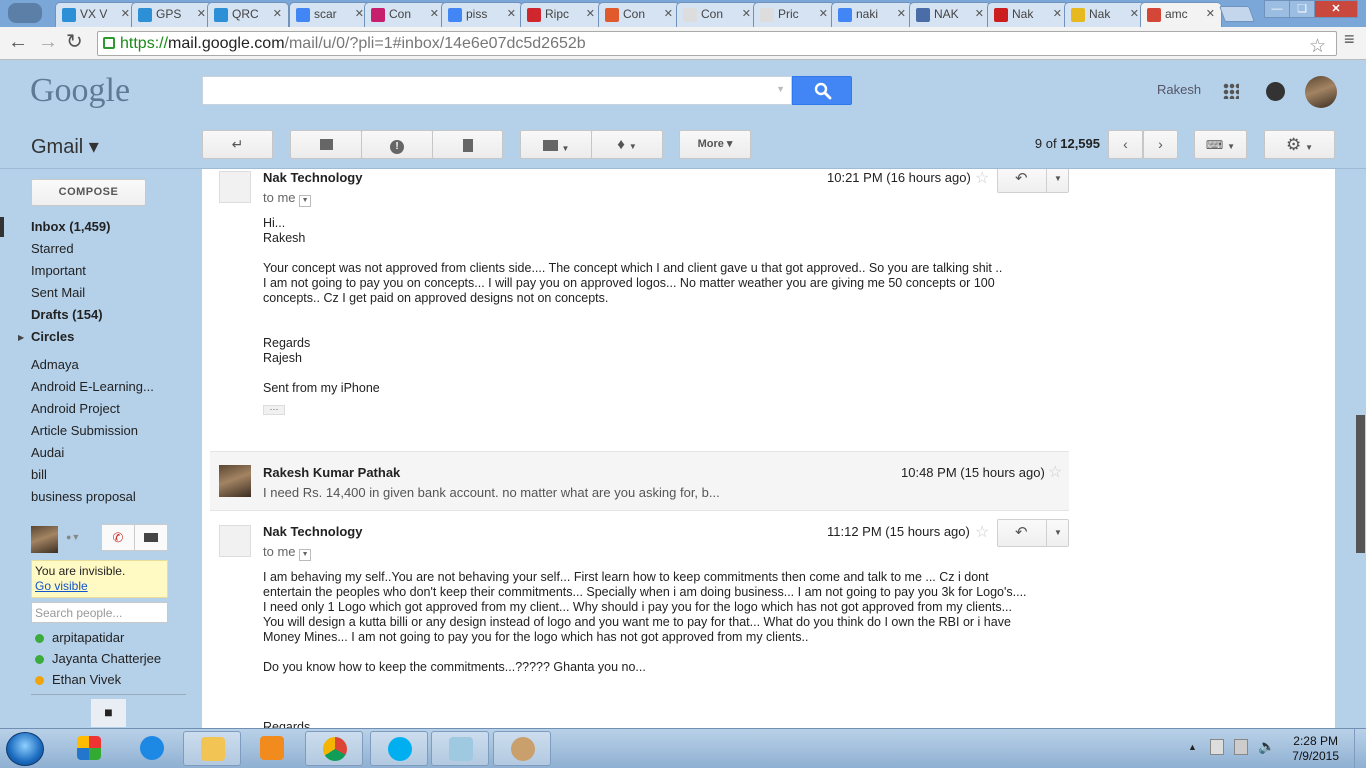 The image size is (1366, 768). What do you see at coordinates (44, 539) in the screenshot?
I see `chat-avatar` at bounding box center [44, 539].